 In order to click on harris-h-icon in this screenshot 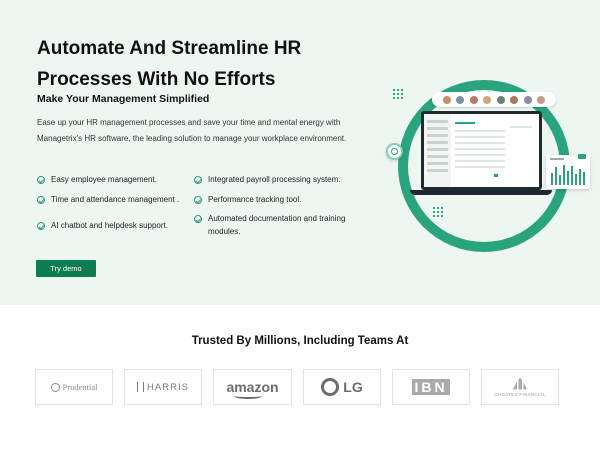, I will do `click(141, 387)`.